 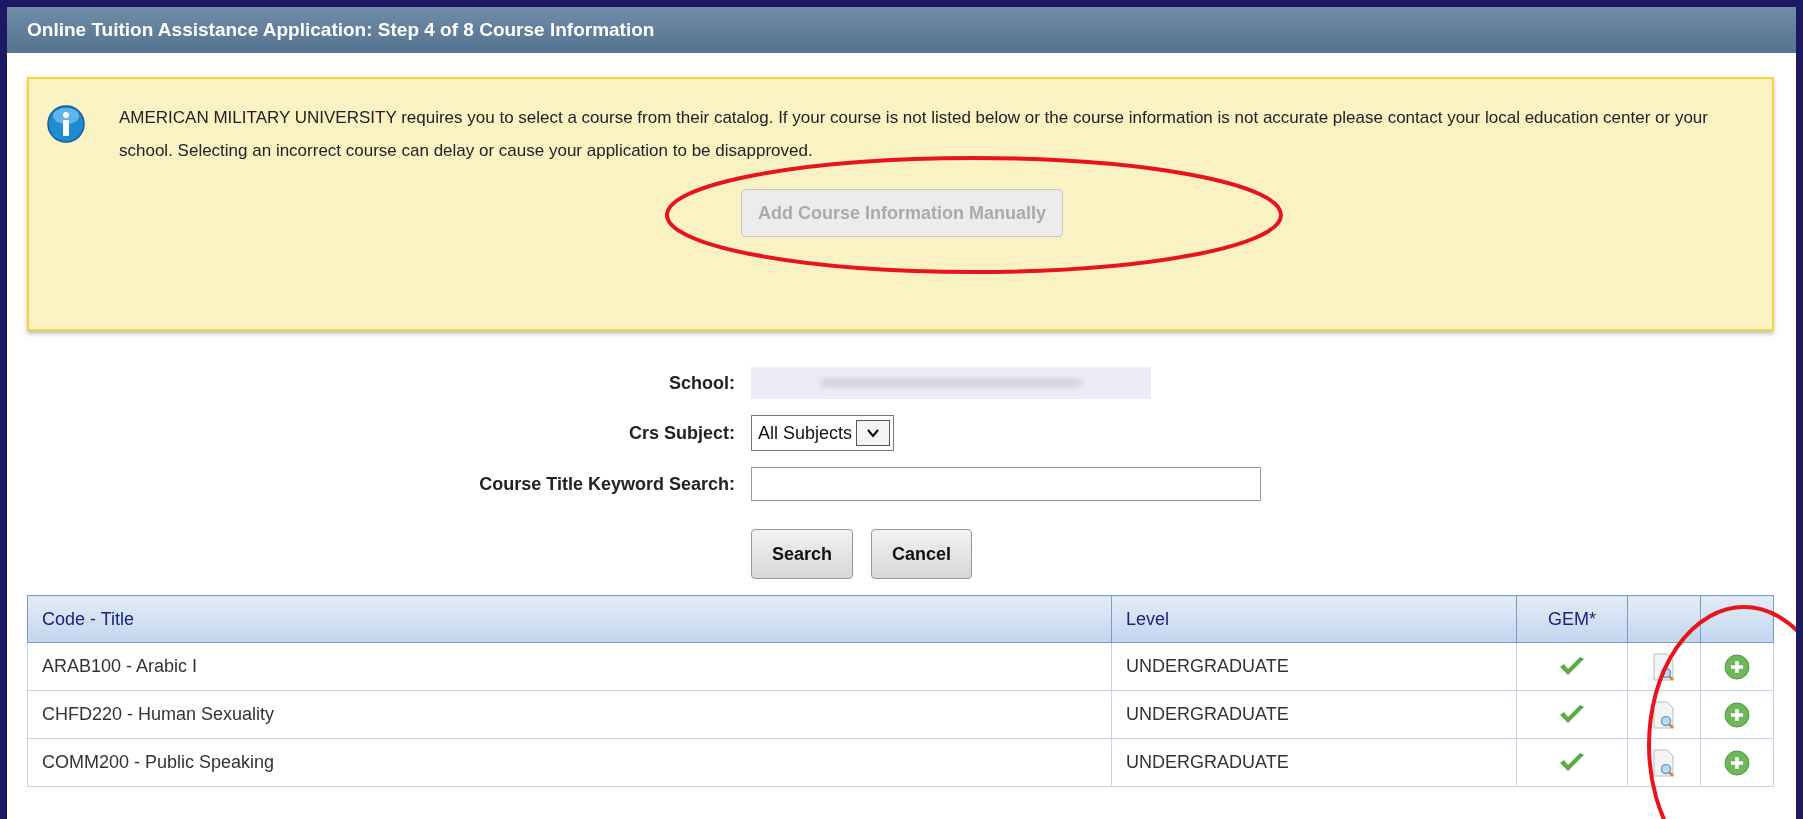 What do you see at coordinates (1572, 619) in the screenshot?
I see `column-header: GEM*` at bounding box center [1572, 619].